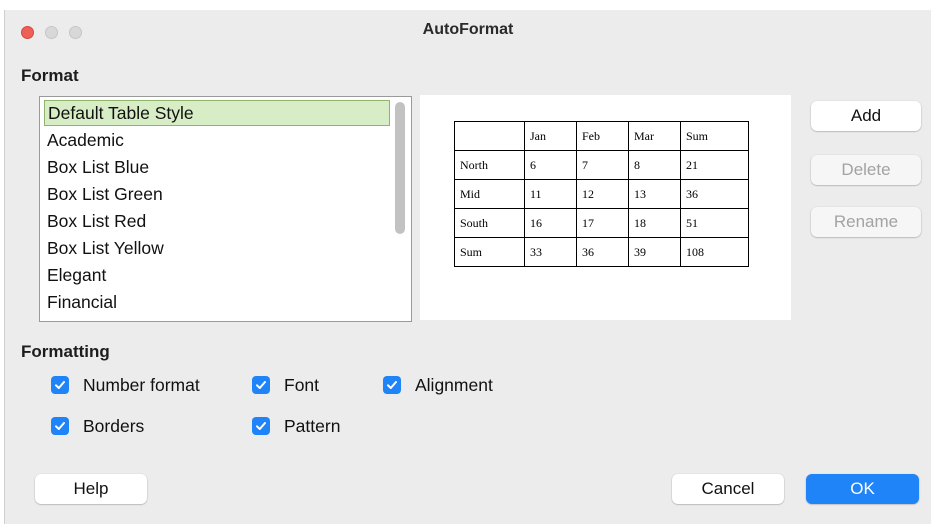  What do you see at coordinates (728, 489) in the screenshot?
I see `cancel-button: Cancel` at bounding box center [728, 489].